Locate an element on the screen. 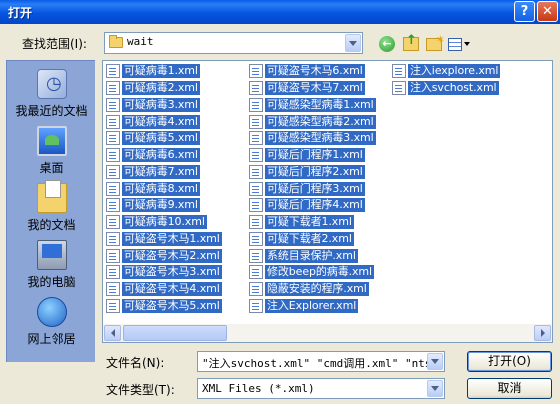 Image resolution: width=560 pixels, height=404 pixels. file-item: 可疑后门程序4.xml is located at coordinates (312, 205).